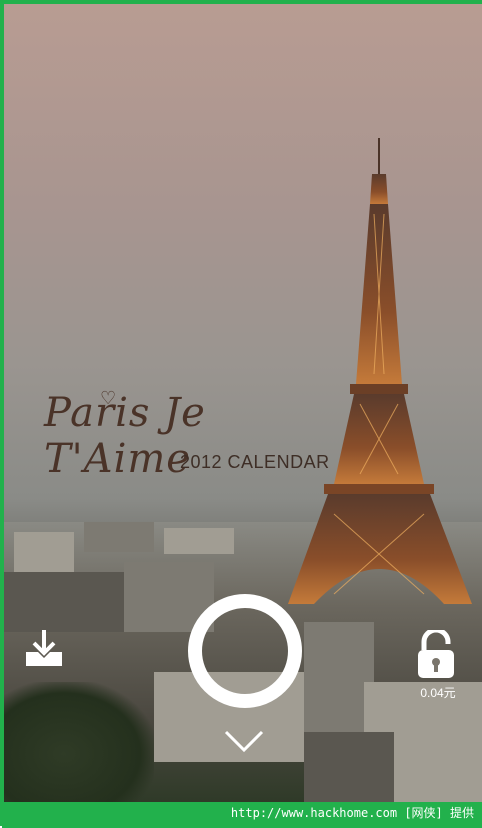  Describe the element at coordinates (242, 815) in the screenshot. I see `watermark-bar: http://www.hackhome.com [网侠] 提供` at that location.